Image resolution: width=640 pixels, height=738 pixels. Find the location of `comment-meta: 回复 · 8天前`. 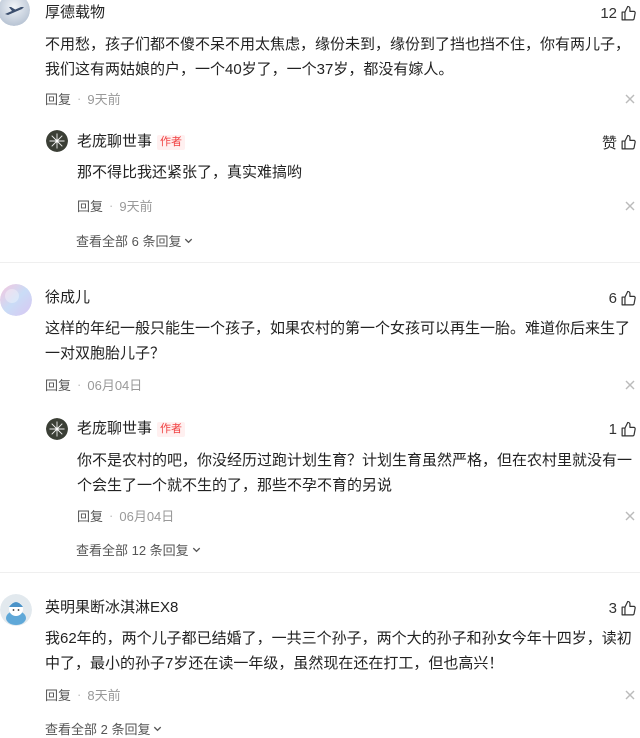

comment-meta: 回复 · 8天前 is located at coordinates (83, 694).